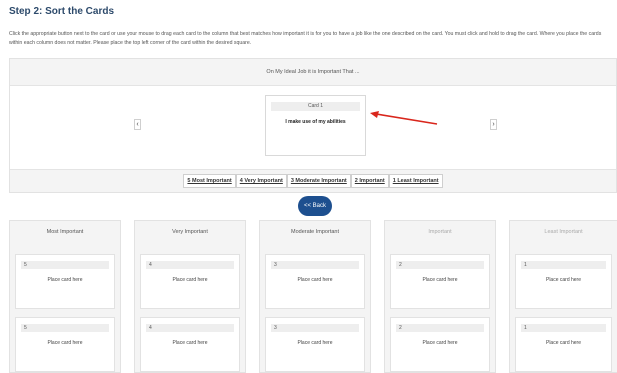 This screenshot has width=617, height=373. I want to click on card-statement: I make use of my abilities, so click(315, 122).